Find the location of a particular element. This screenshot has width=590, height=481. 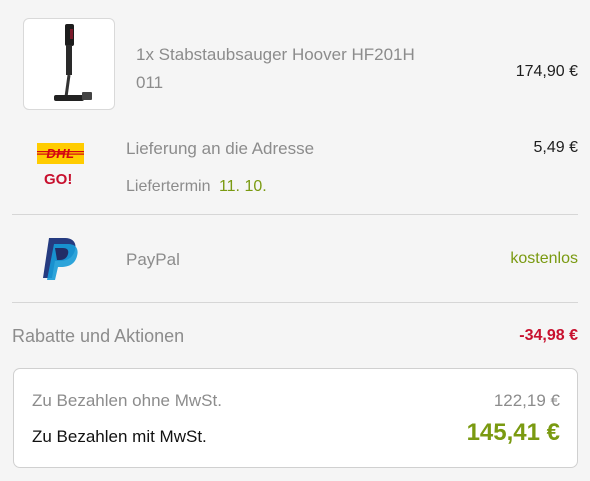

dhl-logo-text: DHL is located at coordinates (60, 153).